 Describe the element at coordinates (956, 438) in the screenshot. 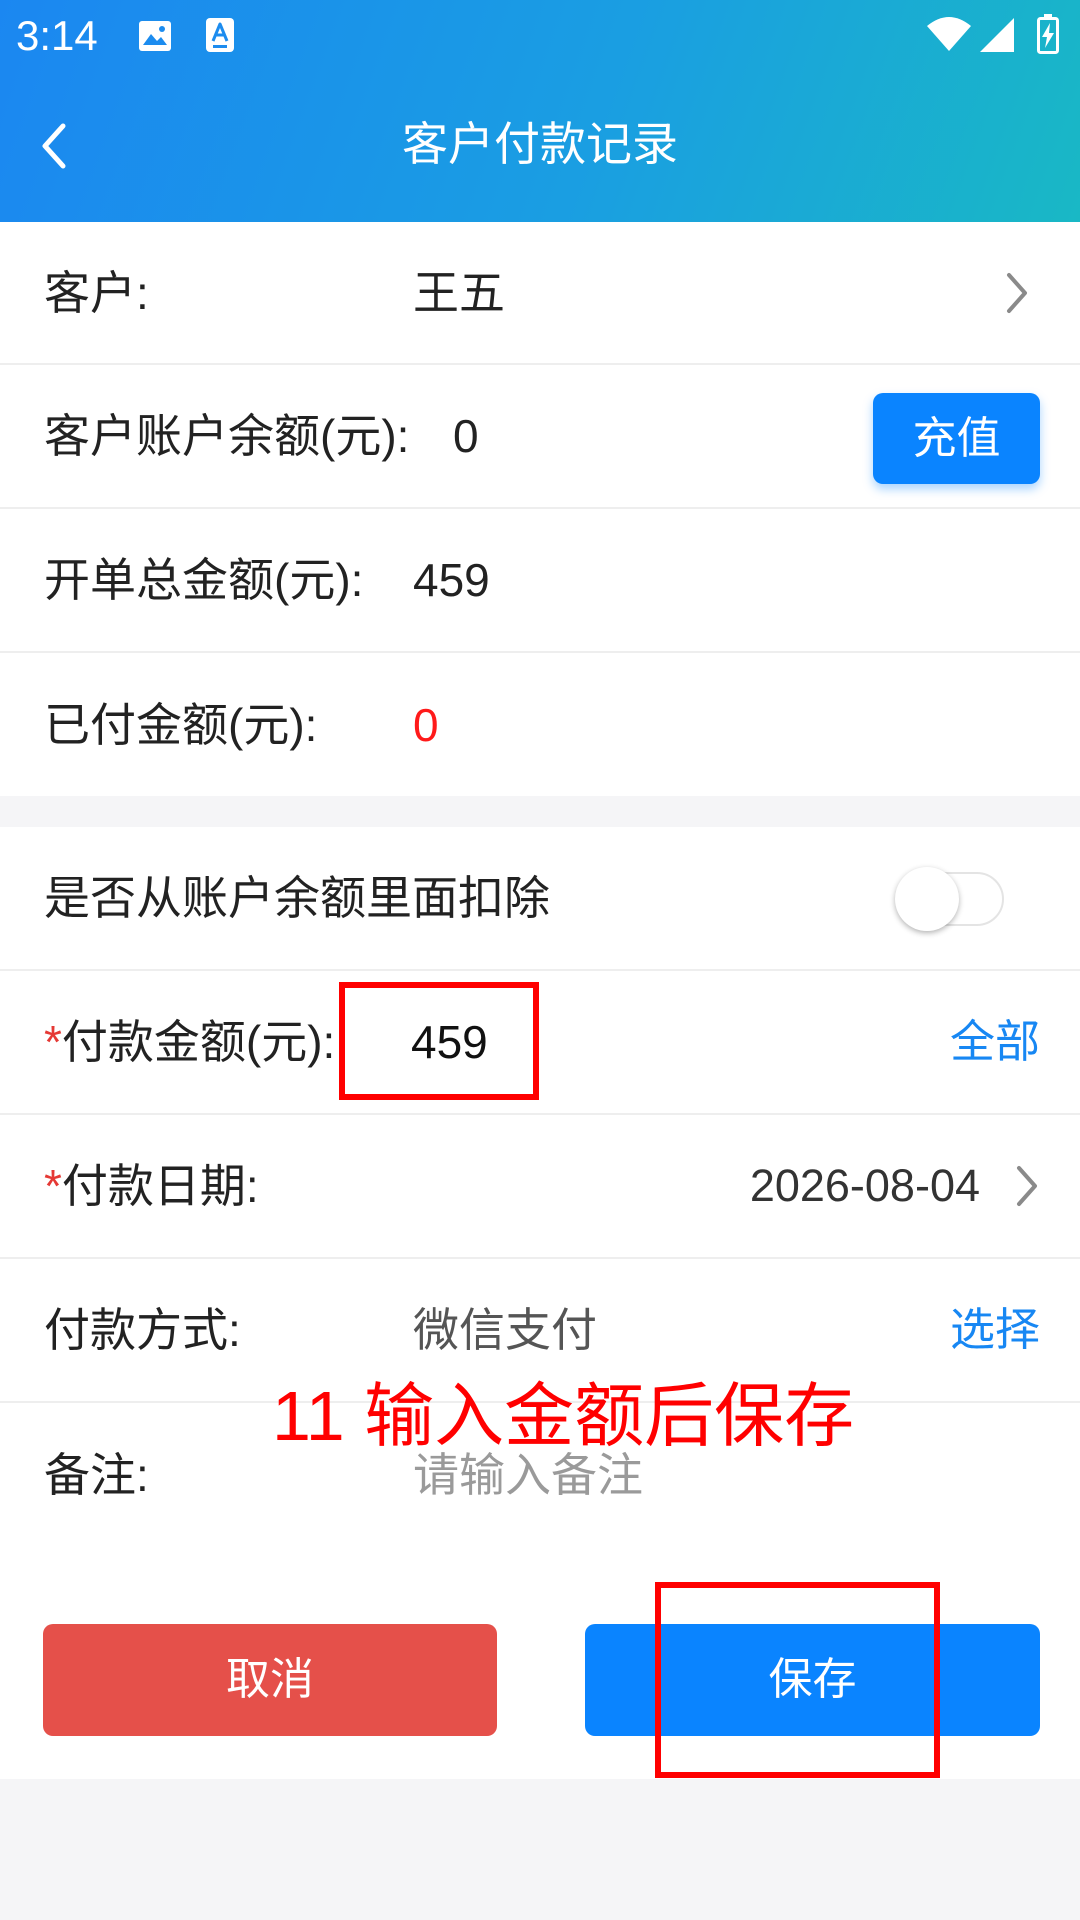

I see `recharge-button: 充值` at that location.